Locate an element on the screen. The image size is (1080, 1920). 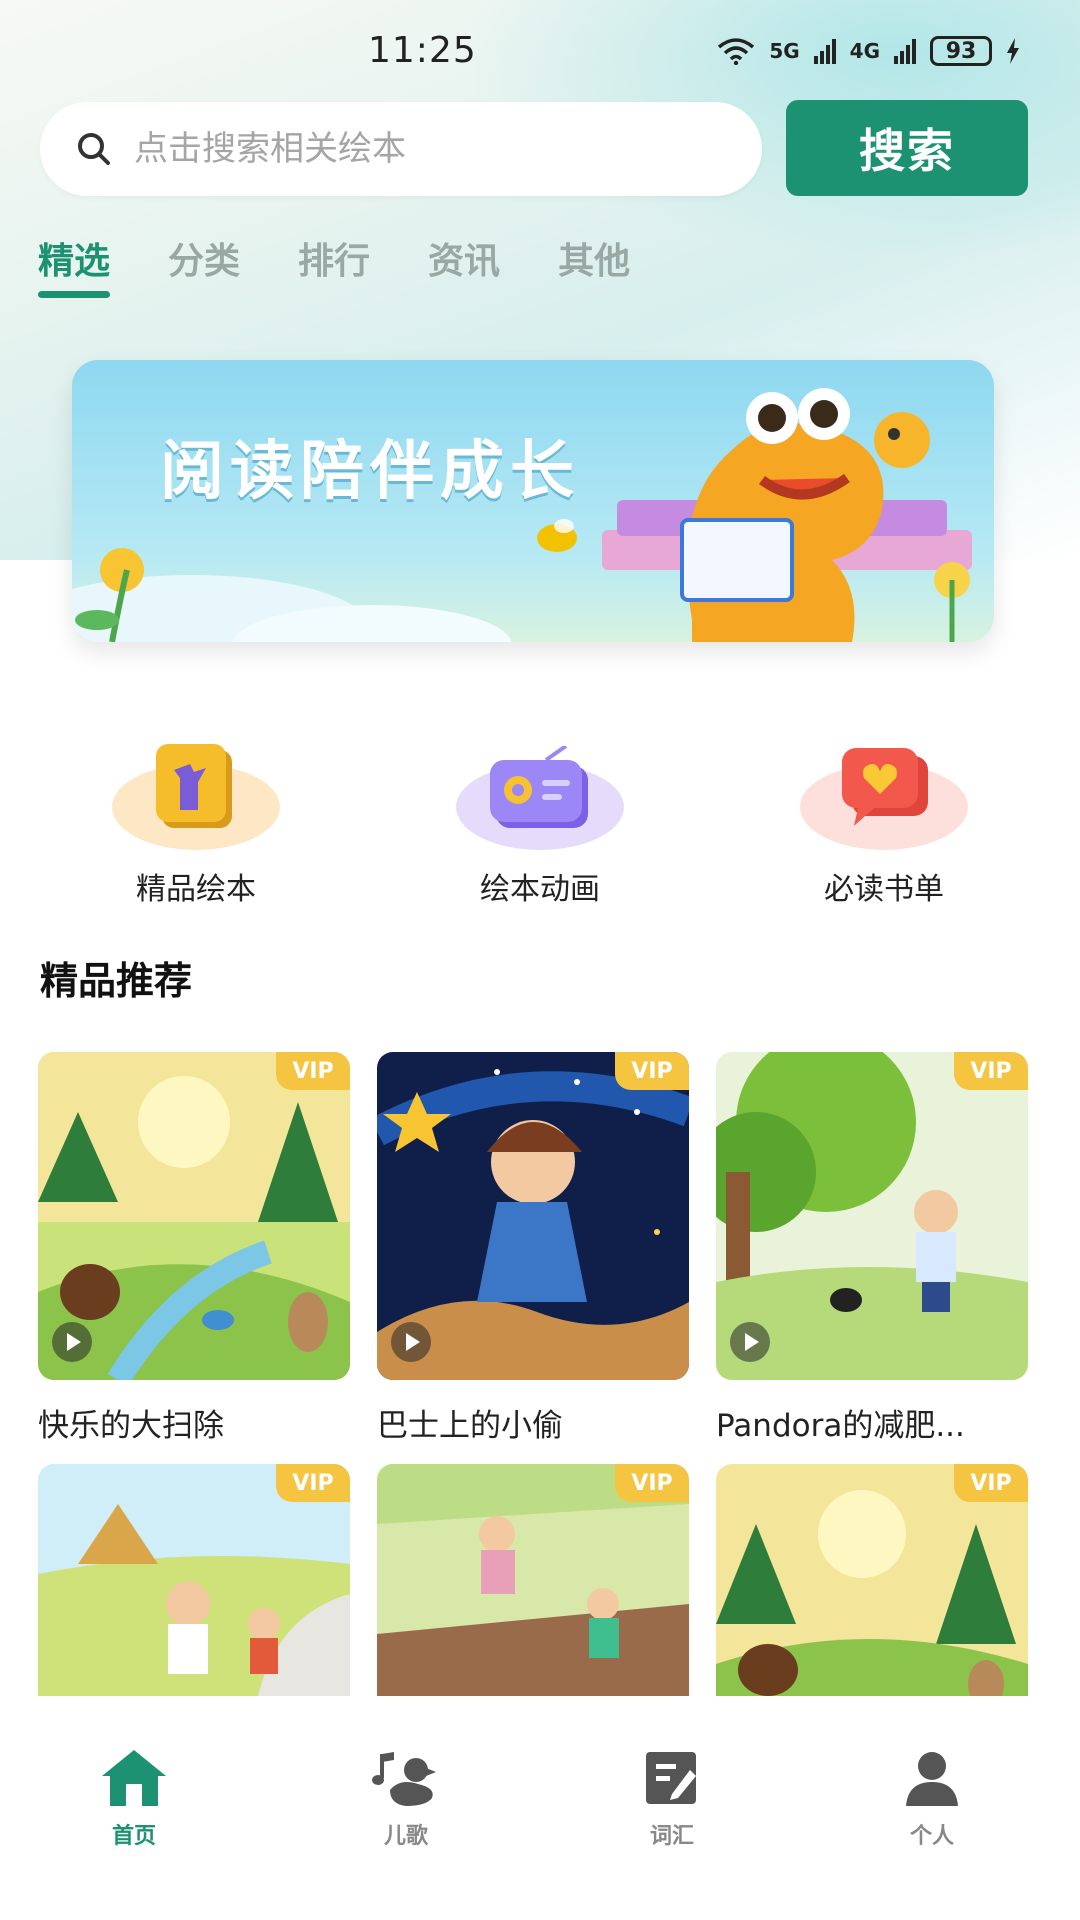
edit-note-icon is located at coordinates (671, 1778).